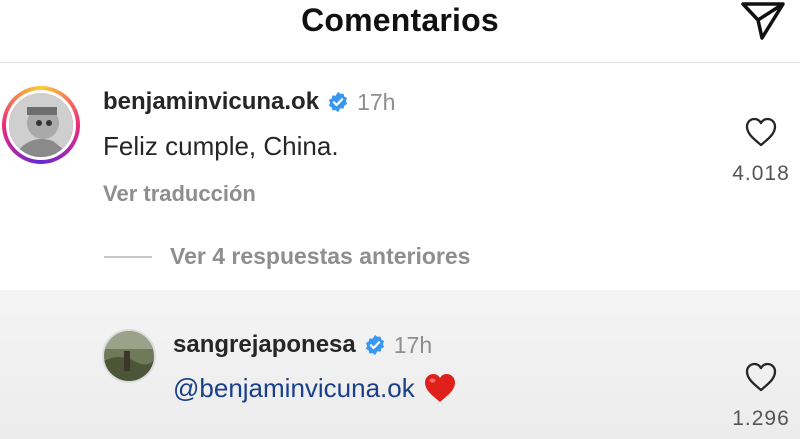 This screenshot has height=439, width=800. I want to click on replies-divider, so click(128, 256).